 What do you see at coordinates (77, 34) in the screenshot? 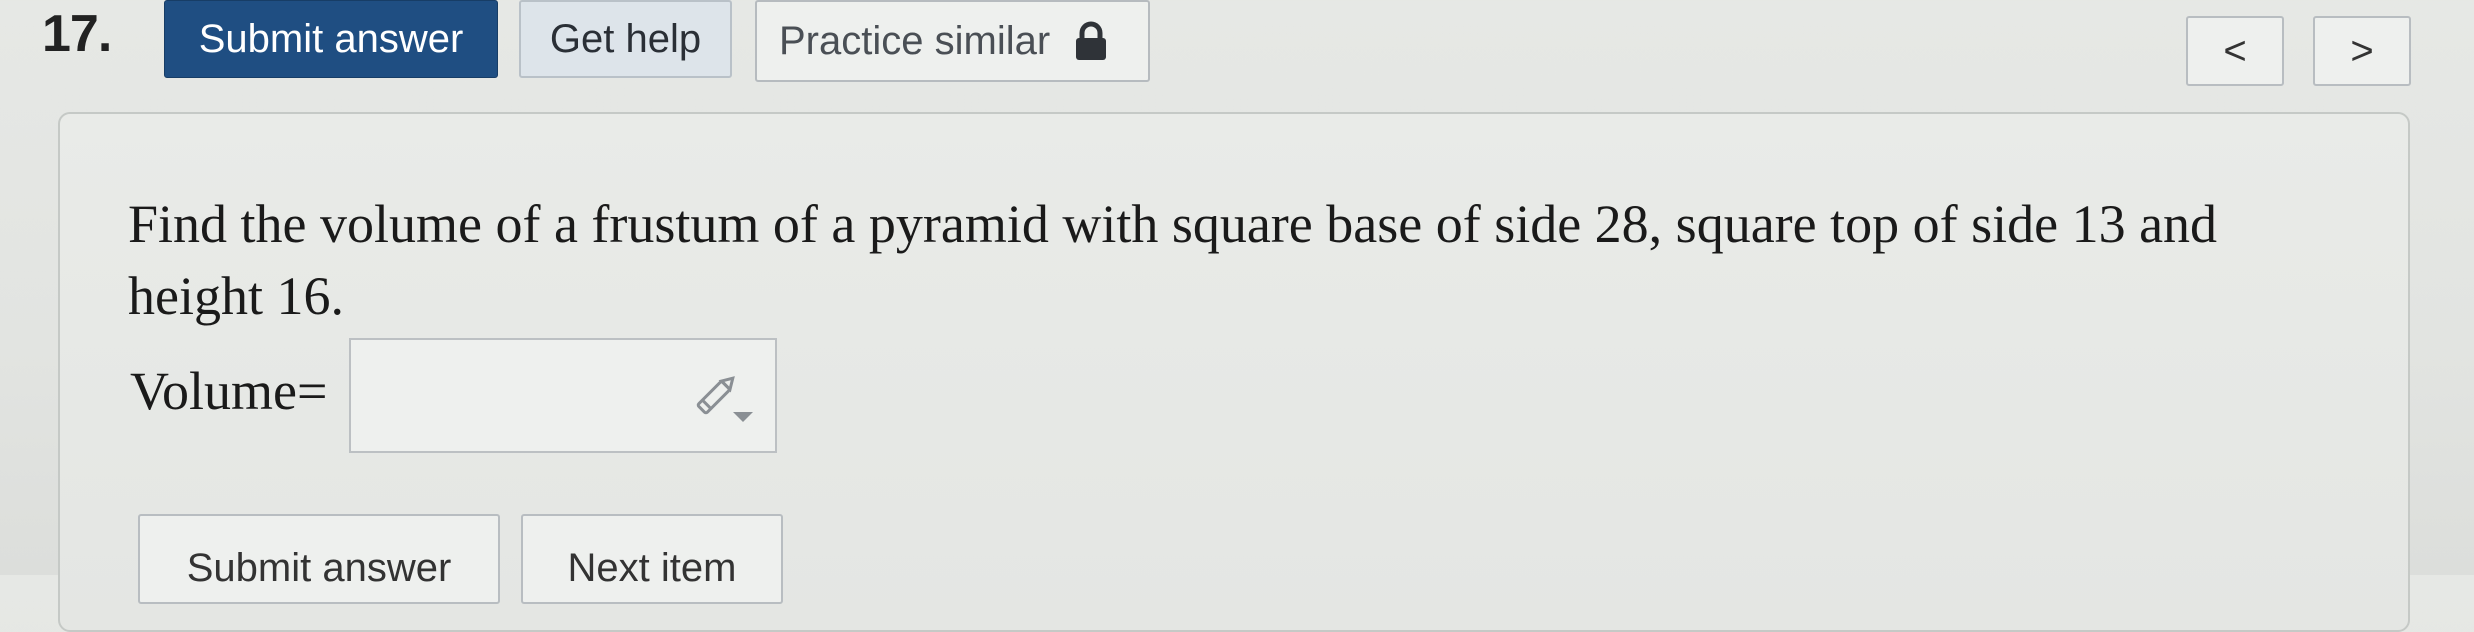
I see `question-number: 17.` at bounding box center [77, 34].